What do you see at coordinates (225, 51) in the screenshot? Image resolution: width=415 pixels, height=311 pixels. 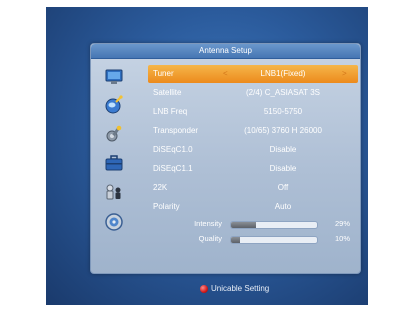 I see `dialog-title: Antenna Setup` at bounding box center [225, 51].